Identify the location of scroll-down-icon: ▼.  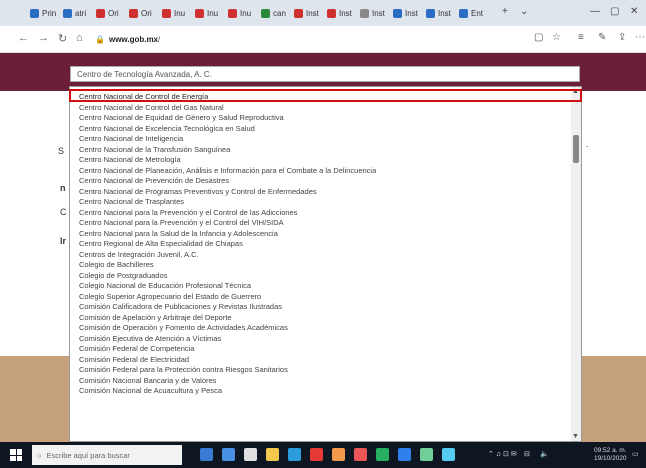
(575, 436).